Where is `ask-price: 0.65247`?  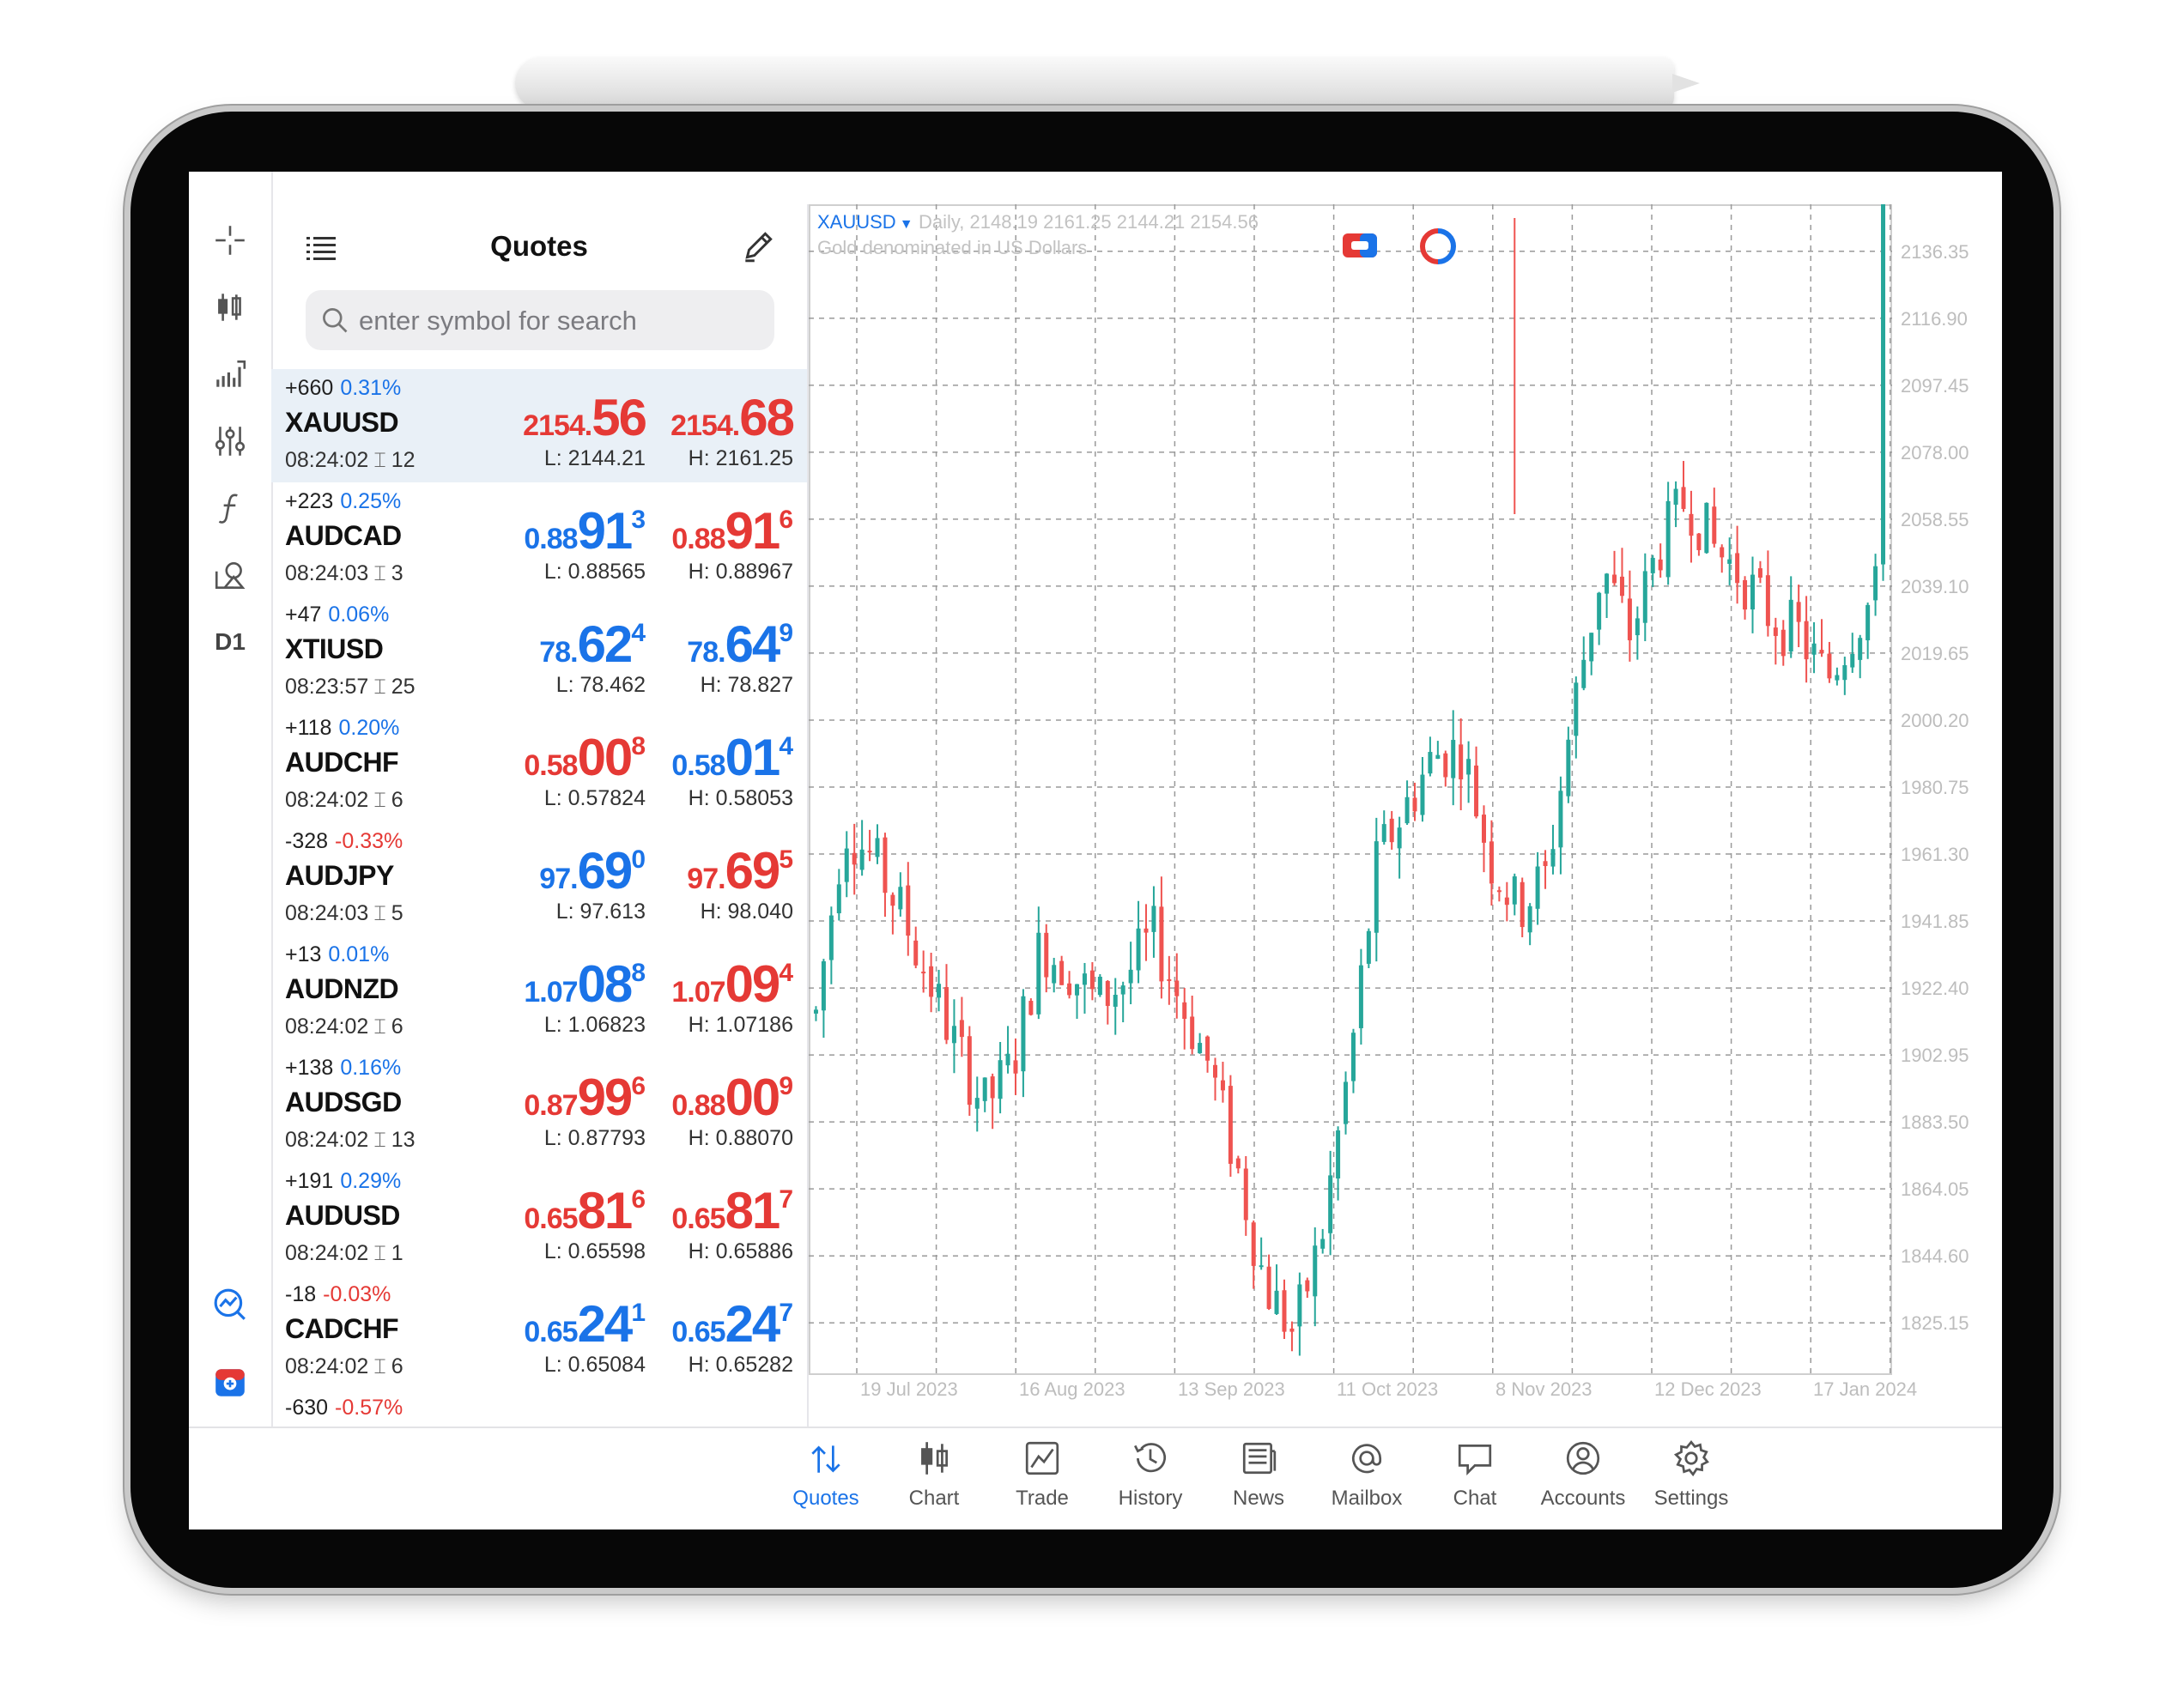
ask-price: 0.65247 is located at coordinates (732, 1324).